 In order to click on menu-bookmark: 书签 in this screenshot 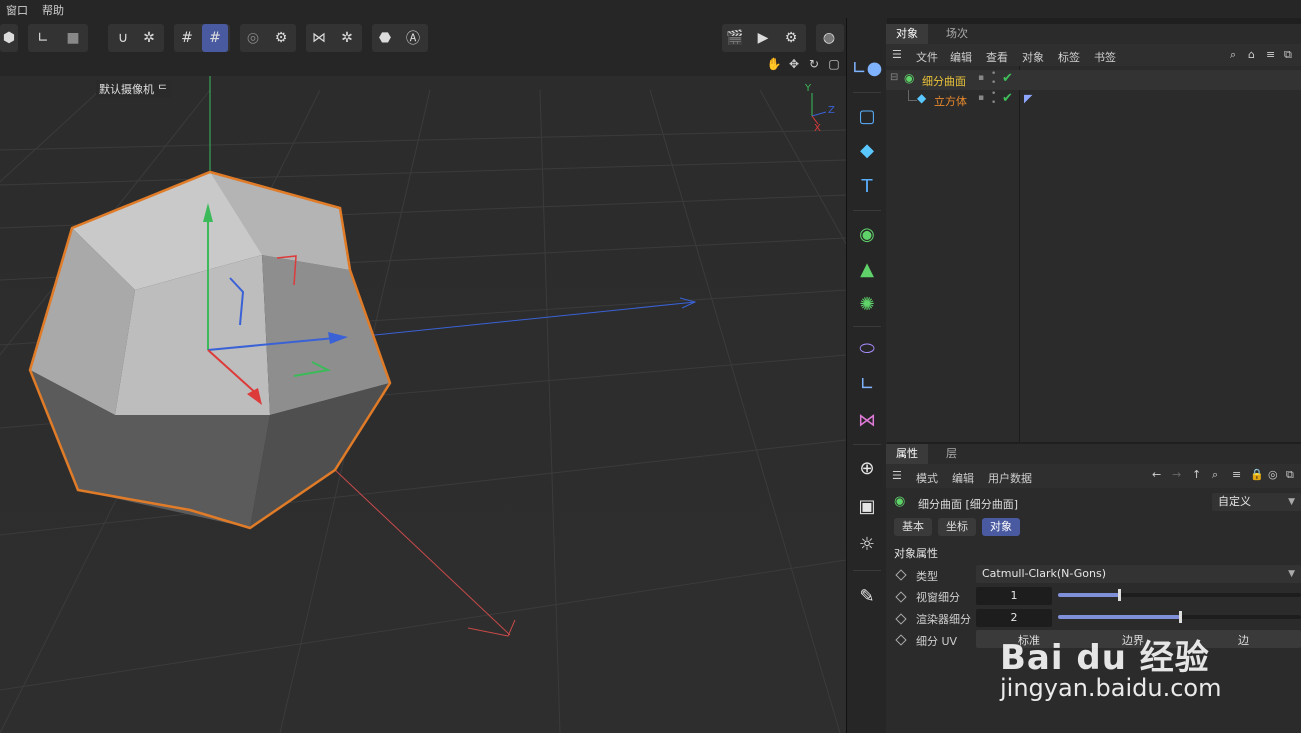, I will do `click(1105, 57)`.